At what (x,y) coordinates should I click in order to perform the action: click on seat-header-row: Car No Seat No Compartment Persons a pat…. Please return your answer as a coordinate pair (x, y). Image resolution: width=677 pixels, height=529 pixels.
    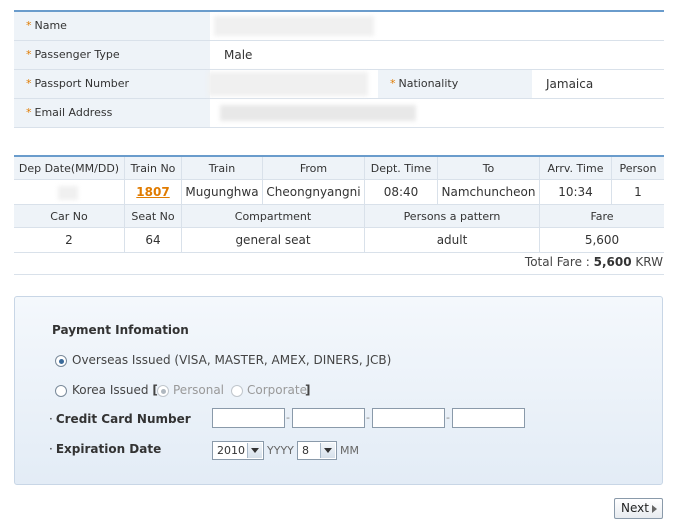
    Looking at the image, I should click on (339, 216).